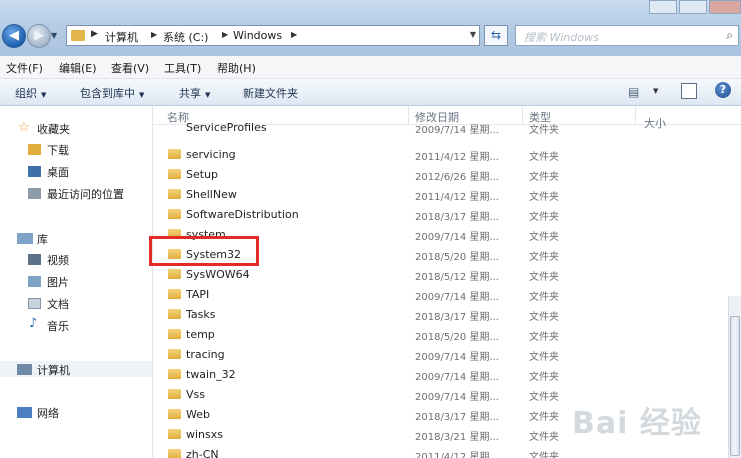  I want to click on search-input: 搜索 Windows ⌕, so click(627, 35).